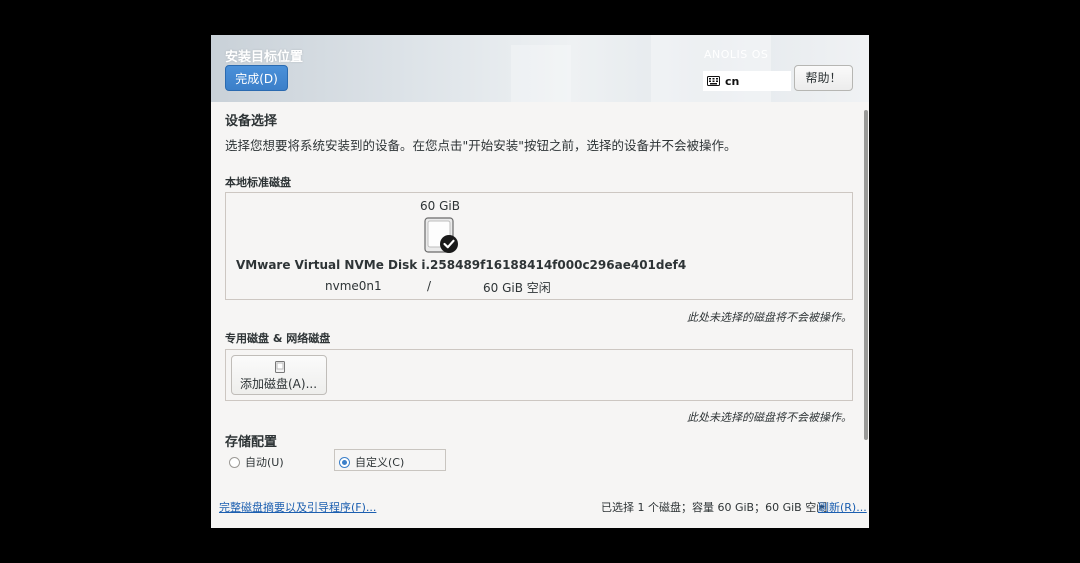  What do you see at coordinates (344, 462) in the screenshot?
I see `radio-indicator-selected` at bounding box center [344, 462].